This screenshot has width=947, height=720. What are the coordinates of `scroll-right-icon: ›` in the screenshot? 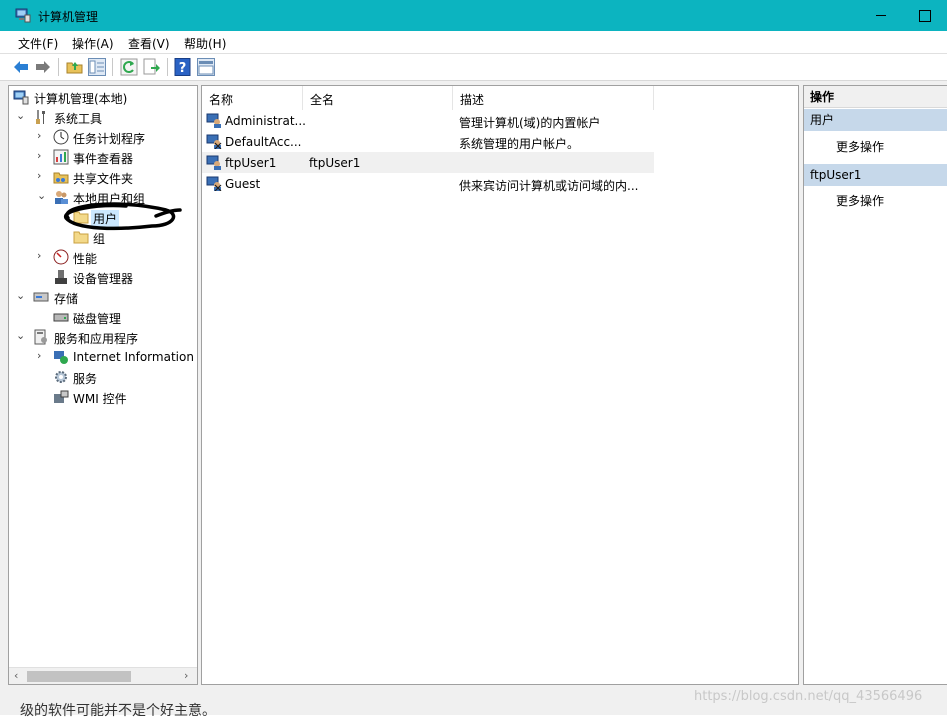 It's located at (186, 675).